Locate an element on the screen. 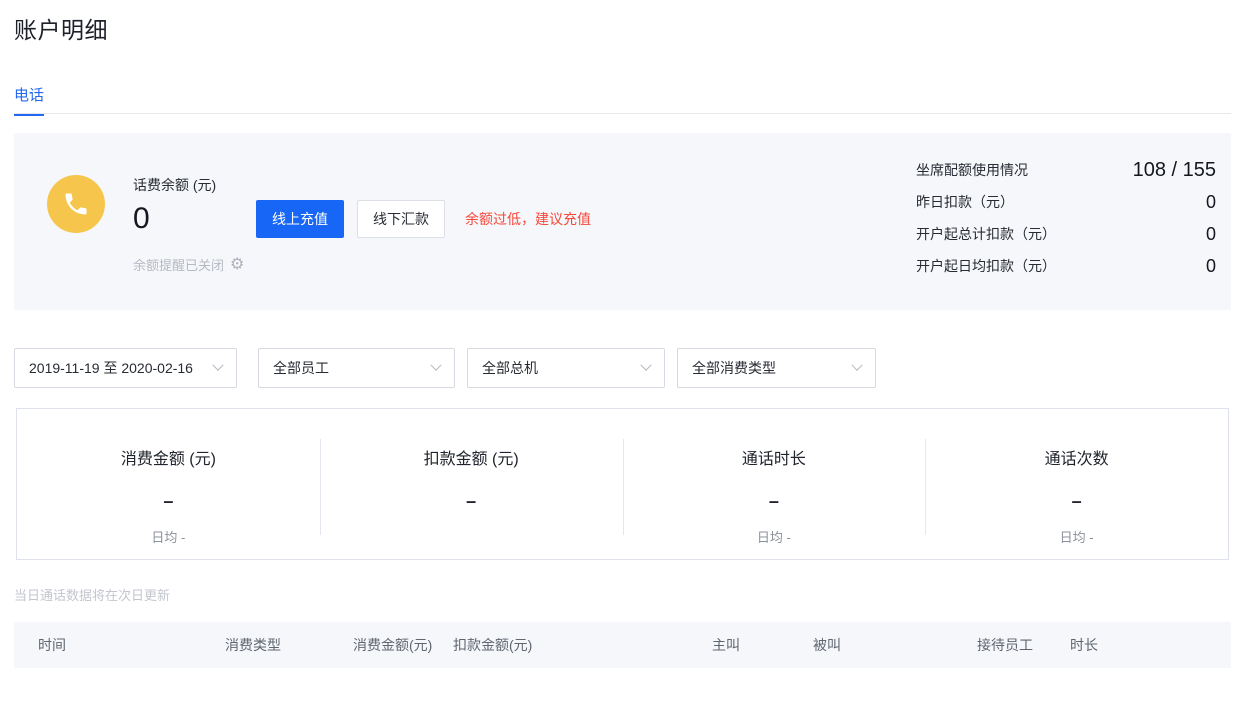 The image size is (1245, 727). staff-select: 全部员工 is located at coordinates (356, 368).